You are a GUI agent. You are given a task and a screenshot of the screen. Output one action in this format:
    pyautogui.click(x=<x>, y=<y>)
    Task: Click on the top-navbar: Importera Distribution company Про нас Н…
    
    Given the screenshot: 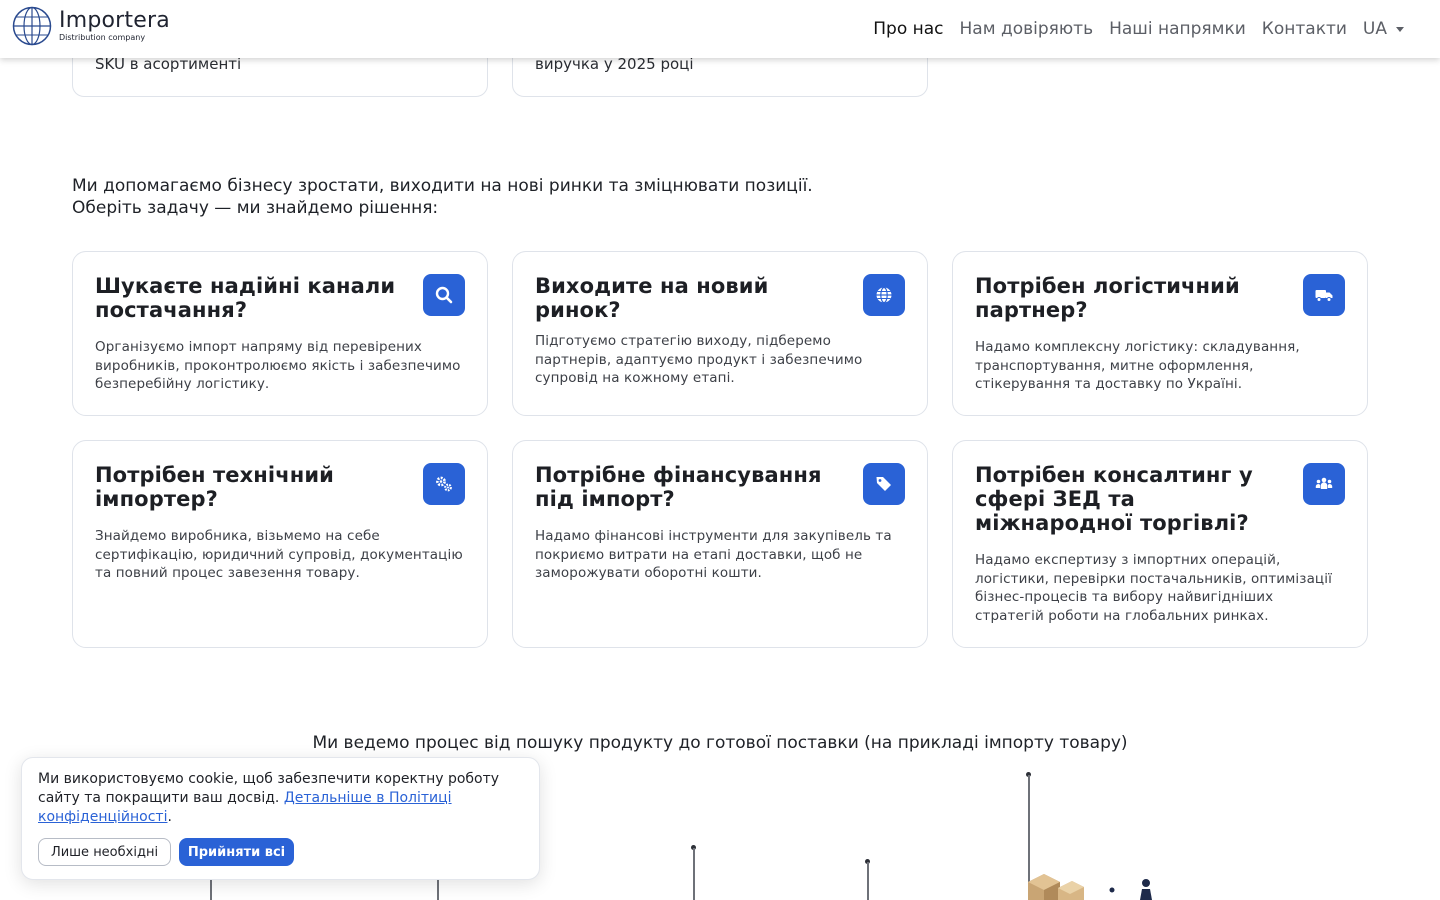 What is the action you would take?
    pyautogui.click(x=720, y=29)
    